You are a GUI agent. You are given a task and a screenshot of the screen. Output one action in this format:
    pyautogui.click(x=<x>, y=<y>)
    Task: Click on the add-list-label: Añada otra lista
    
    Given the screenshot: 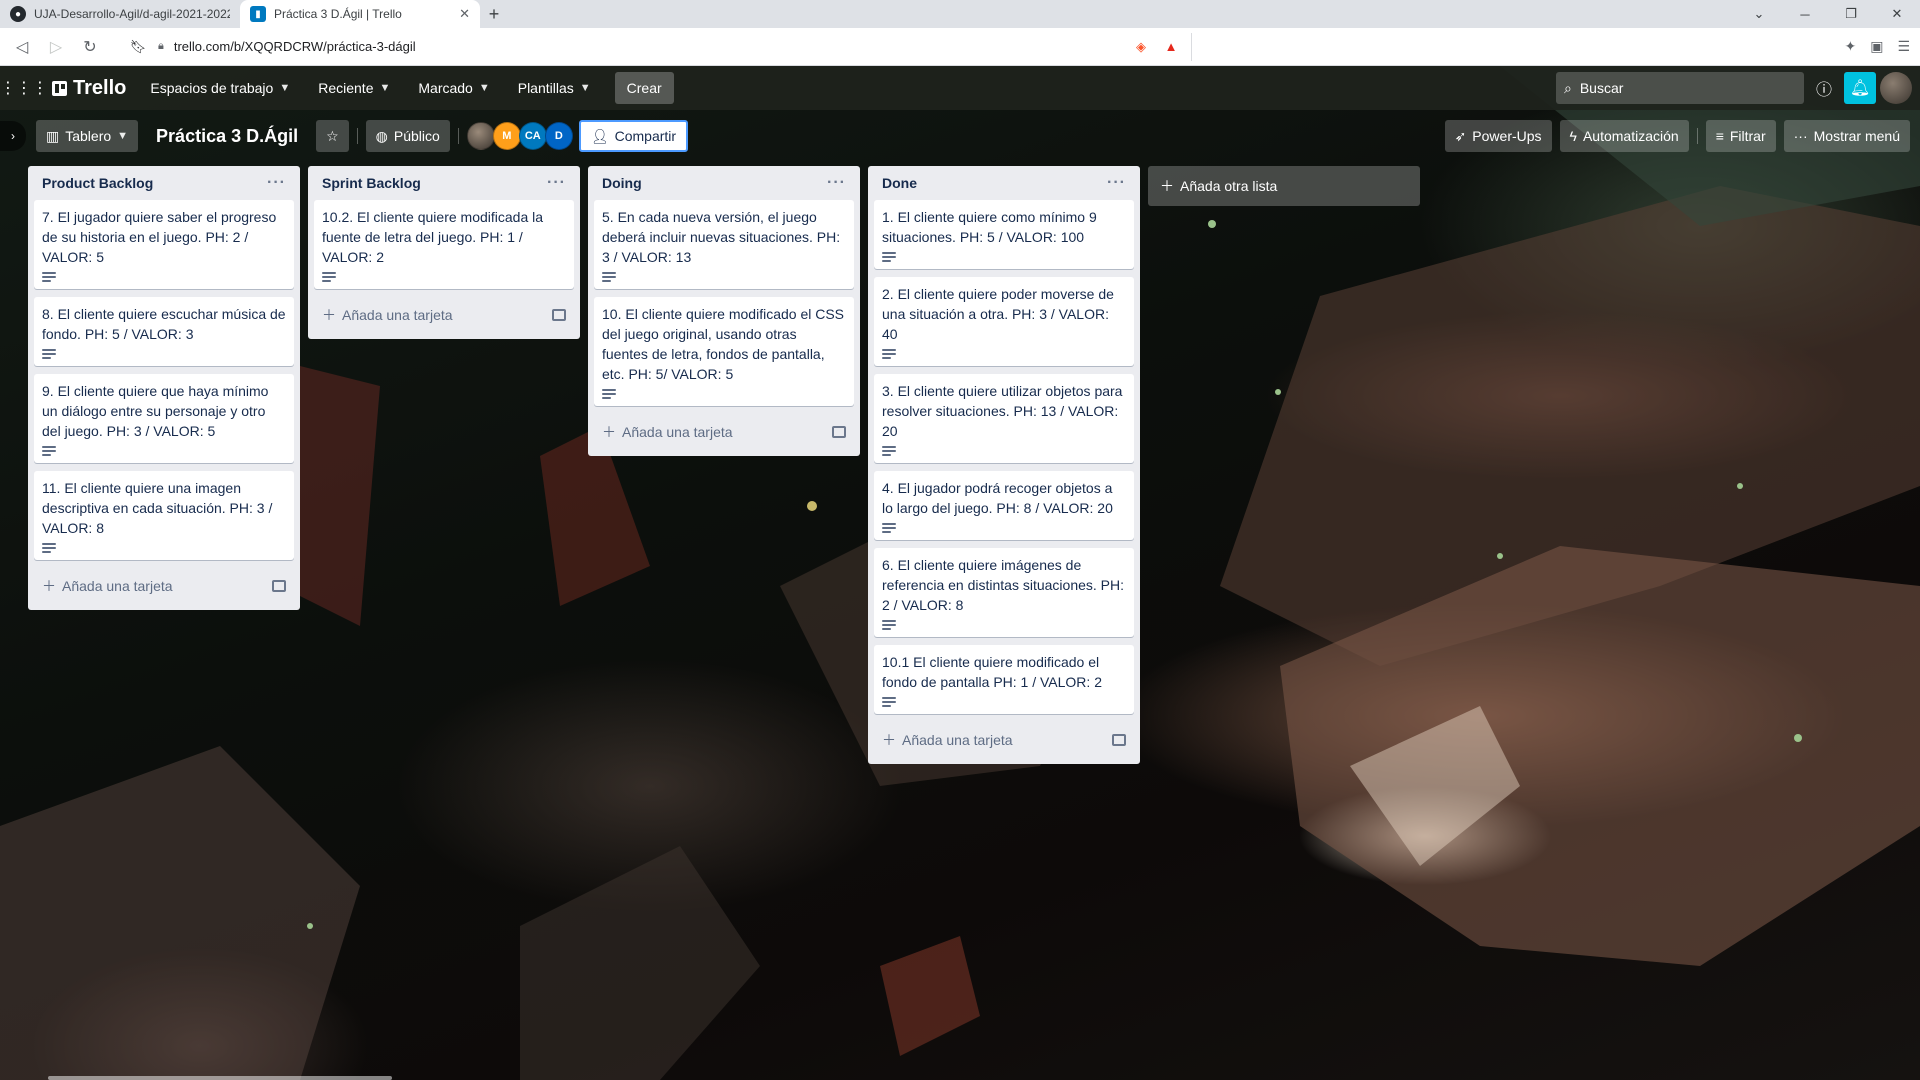 What is the action you would take?
    pyautogui.click(x=1229, y=186)
    